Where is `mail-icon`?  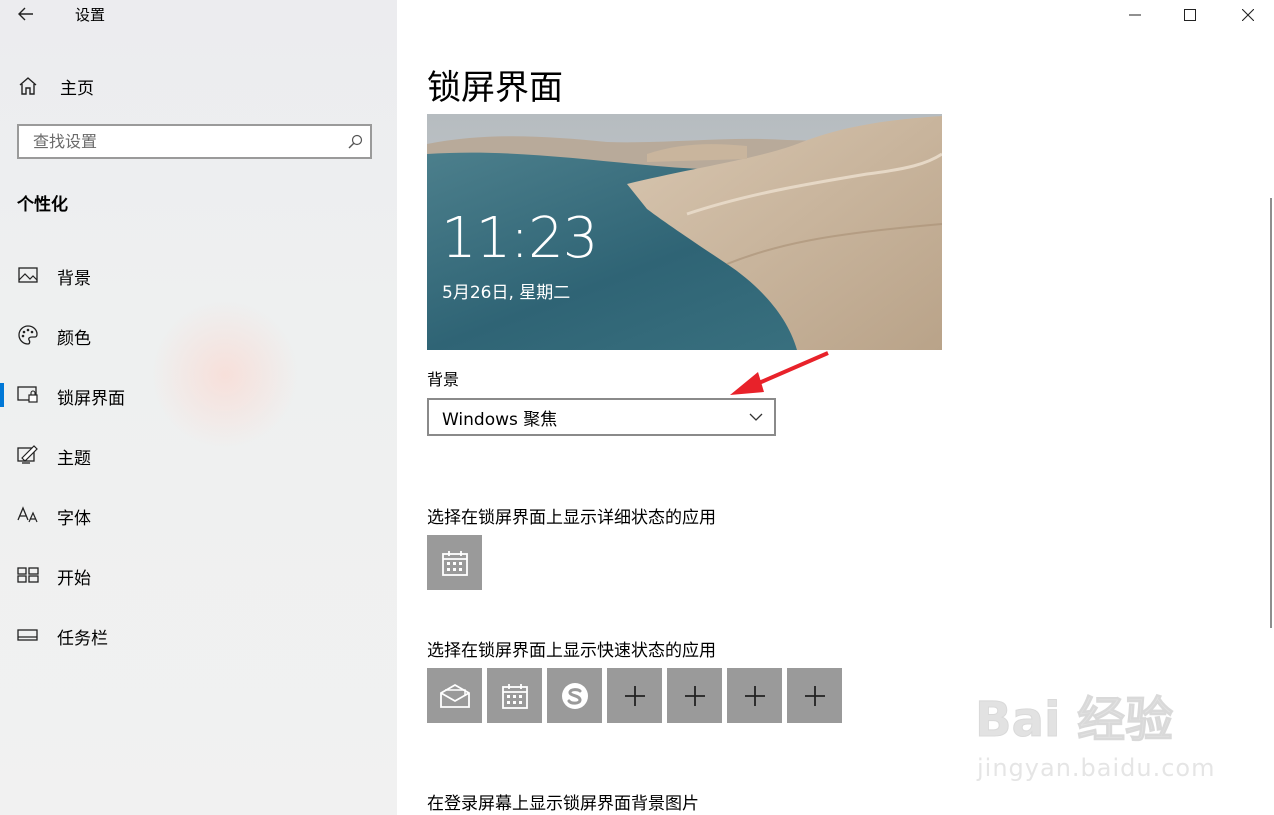
mail-icon is located at coordinates (454, 695).